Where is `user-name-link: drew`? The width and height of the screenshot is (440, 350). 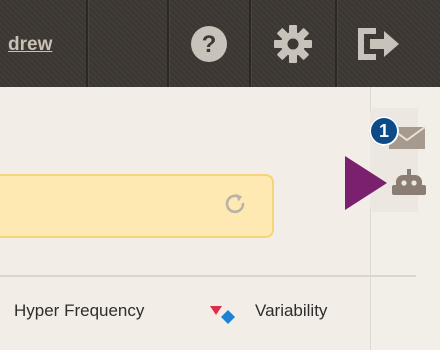 user-name-link: drew is located at coordinates (30, 45).